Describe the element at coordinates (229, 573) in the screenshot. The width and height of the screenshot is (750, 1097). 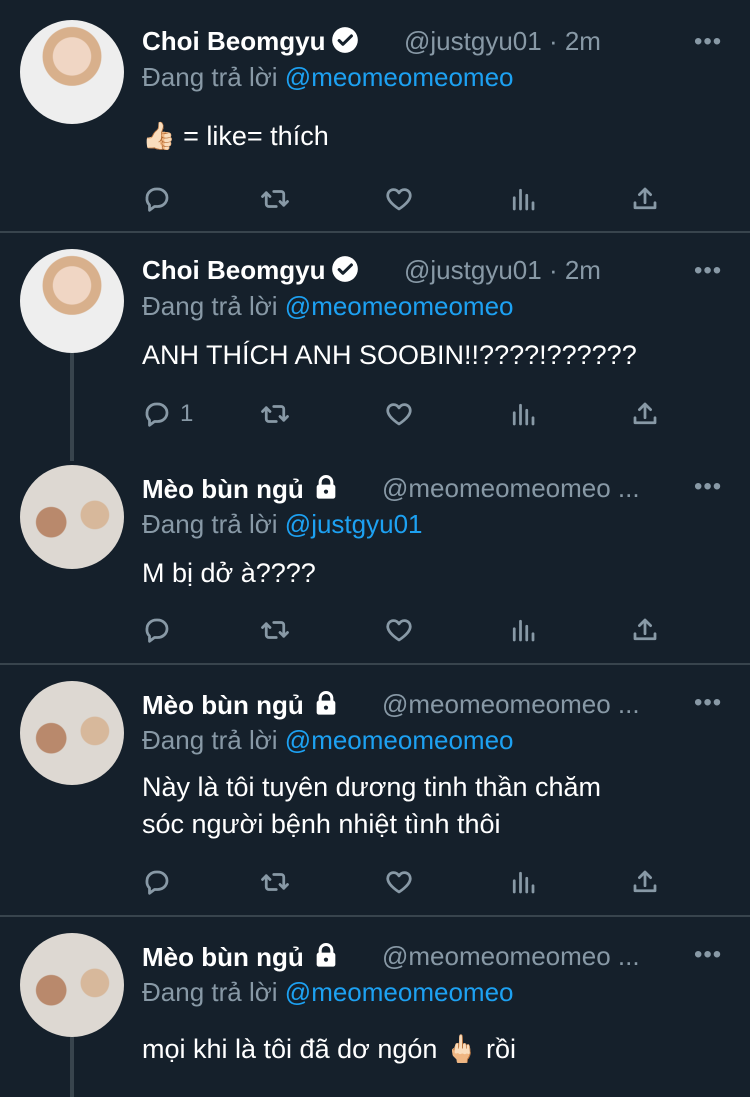
I see `tweet-text: M bị dở à????` at that location.